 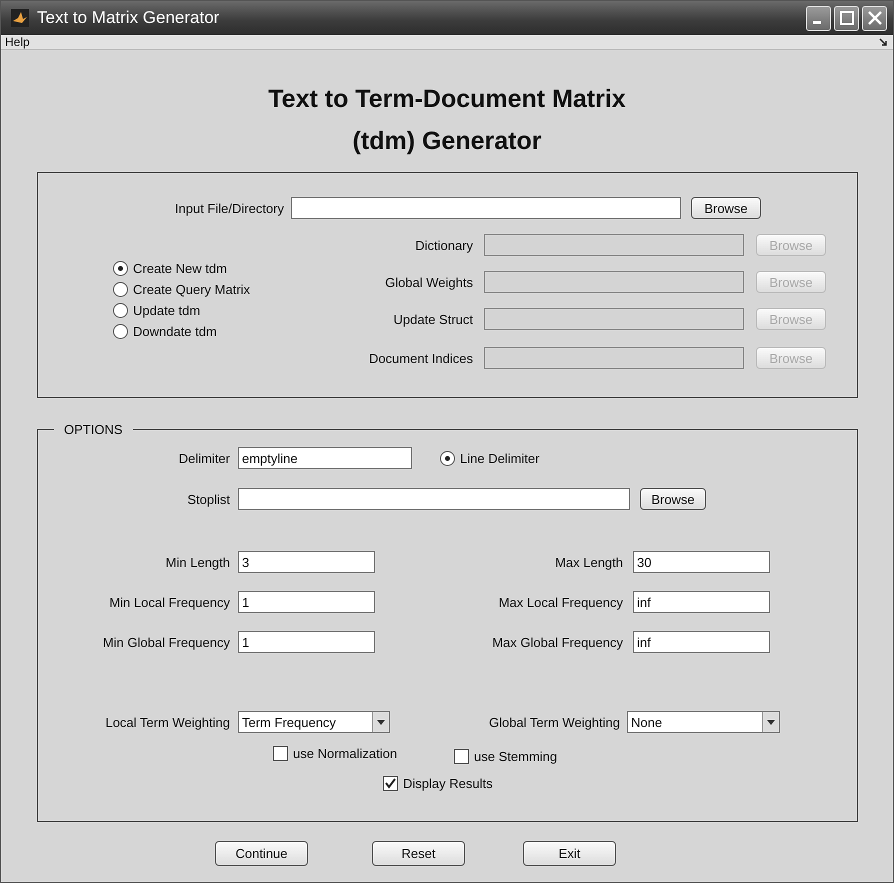 What do you see at coordinates (432, 319) in the screenshot?
I see `field-label: Update Struct` at bounding box center [432, 319].